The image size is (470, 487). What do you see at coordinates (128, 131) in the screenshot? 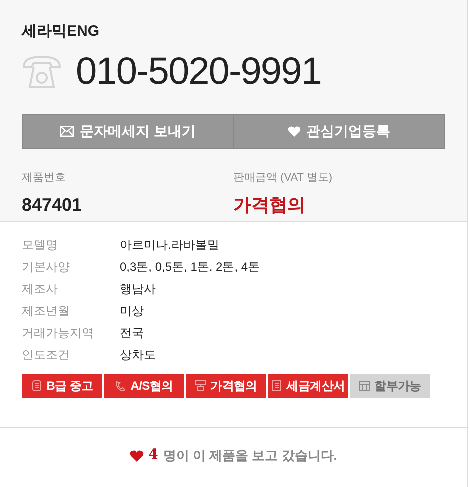
I see `message-button: 문자메세지 보내기` at bounding box center [128, 131].